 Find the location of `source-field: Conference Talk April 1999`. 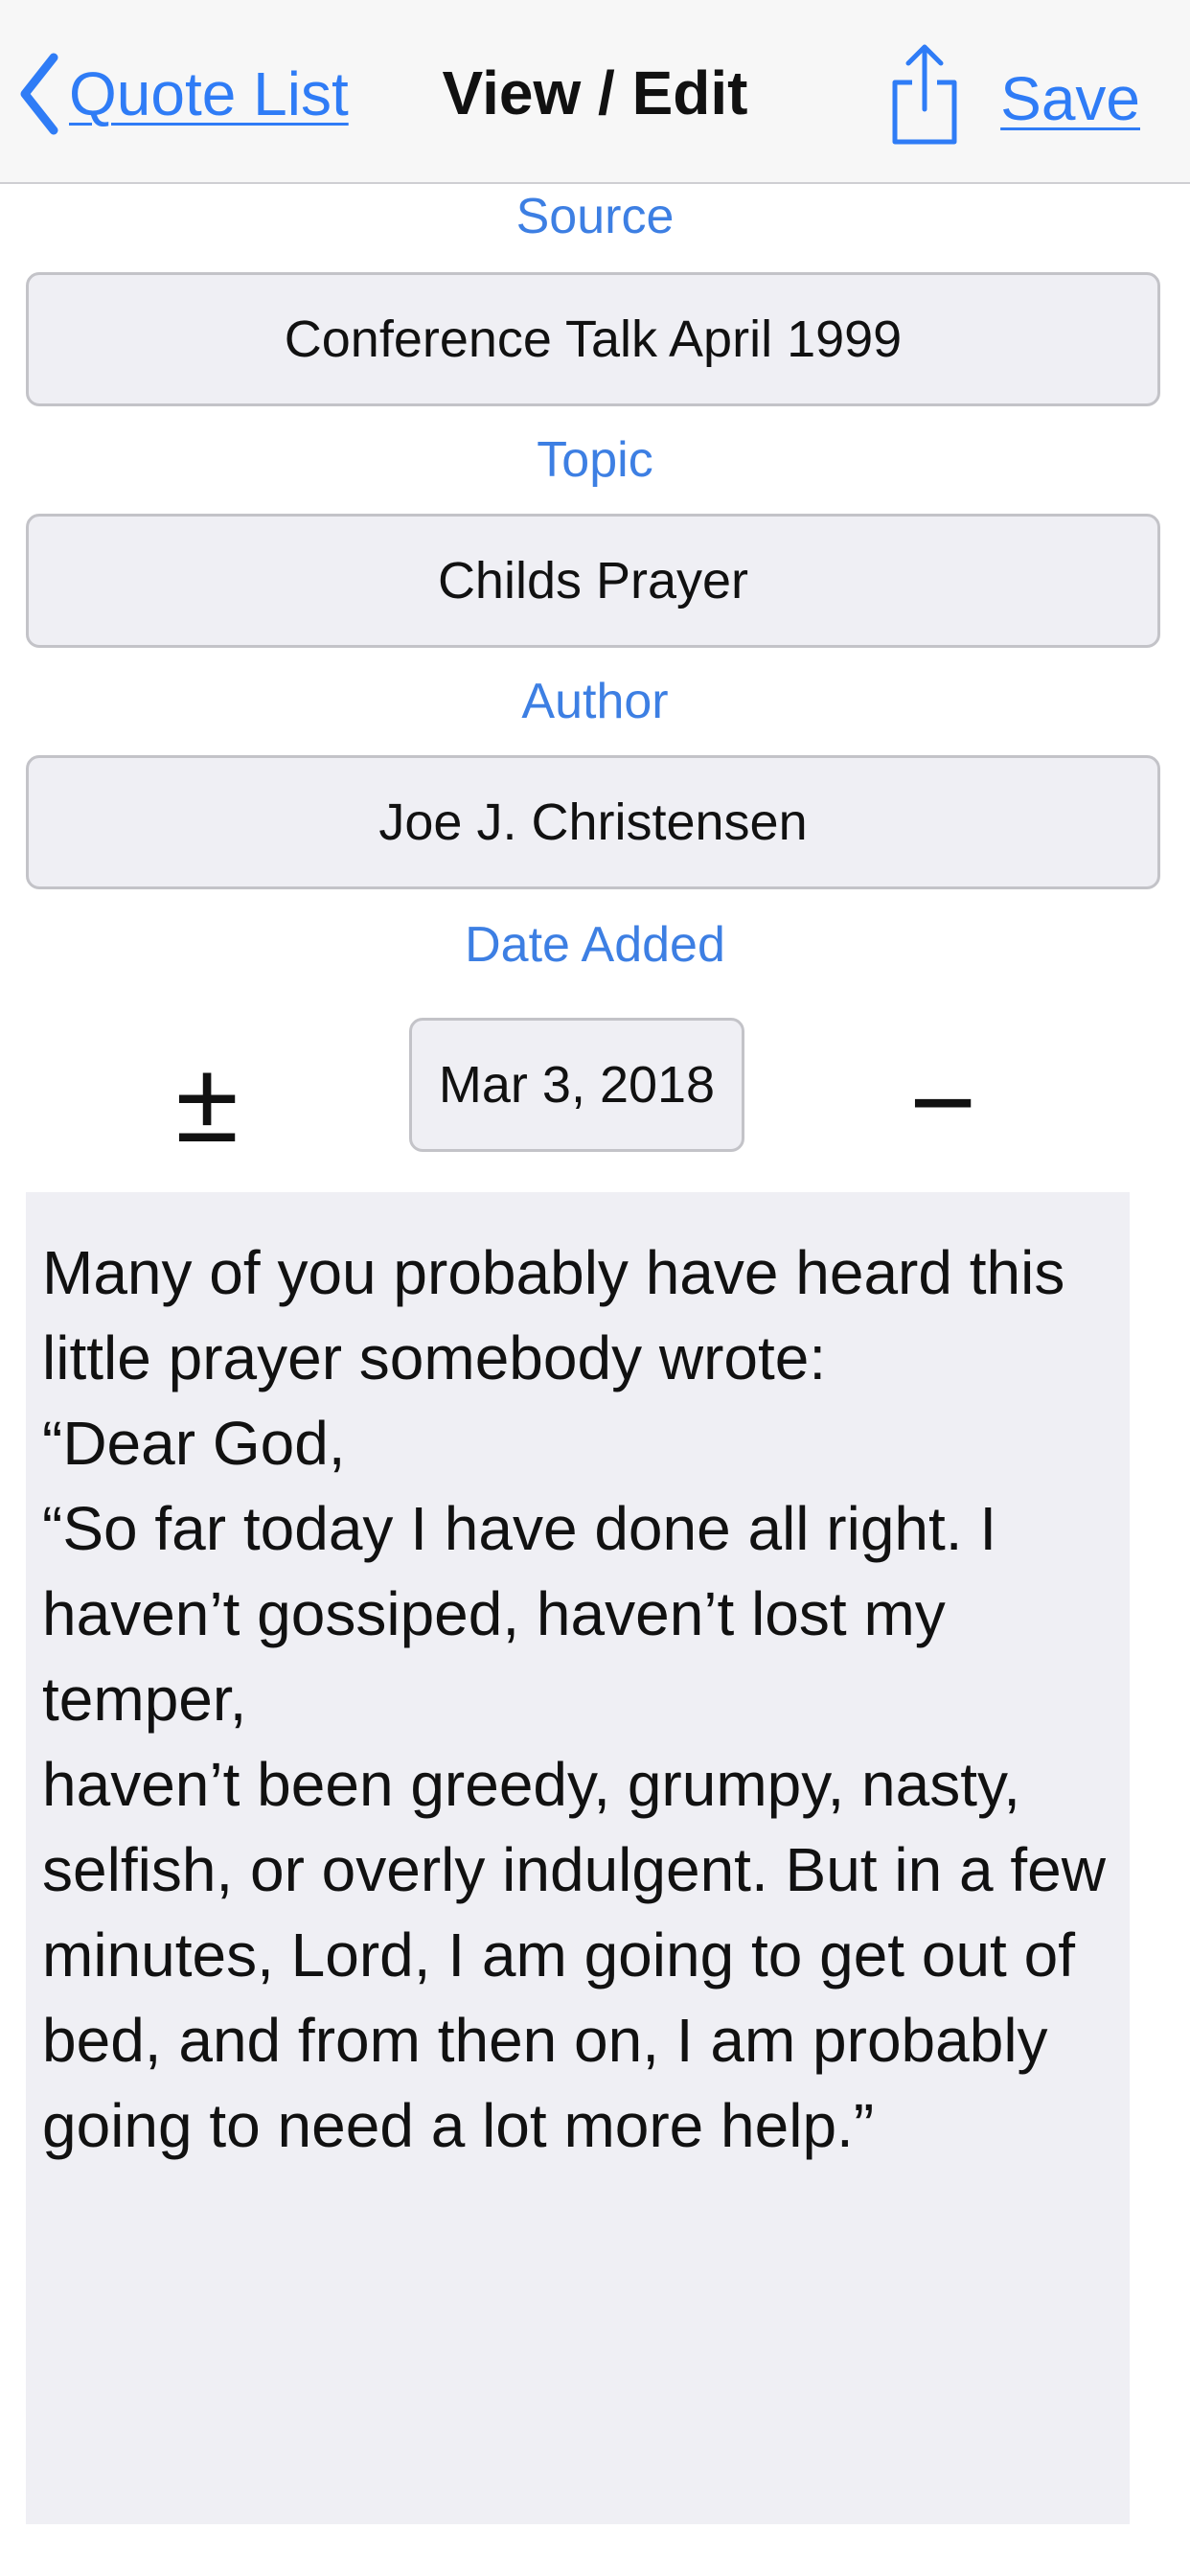

source-field: Conference Talk April 1999 is located at coordinates (593, 339).